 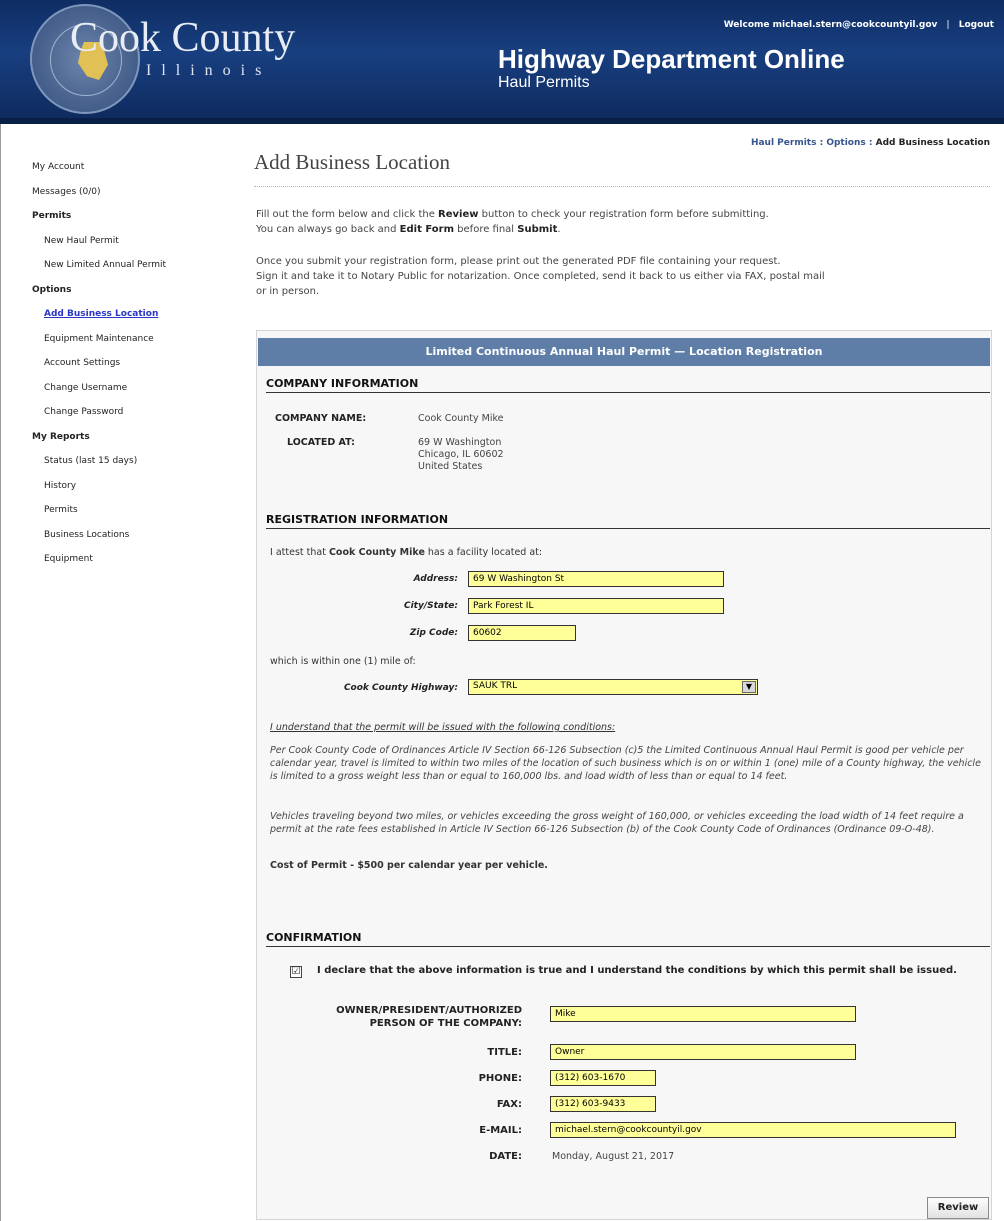 What do you see at coordinates (132, 172) in the screenshot?
I see `sidebar-item-my-account: My Account` at bounding box center [132, 172].